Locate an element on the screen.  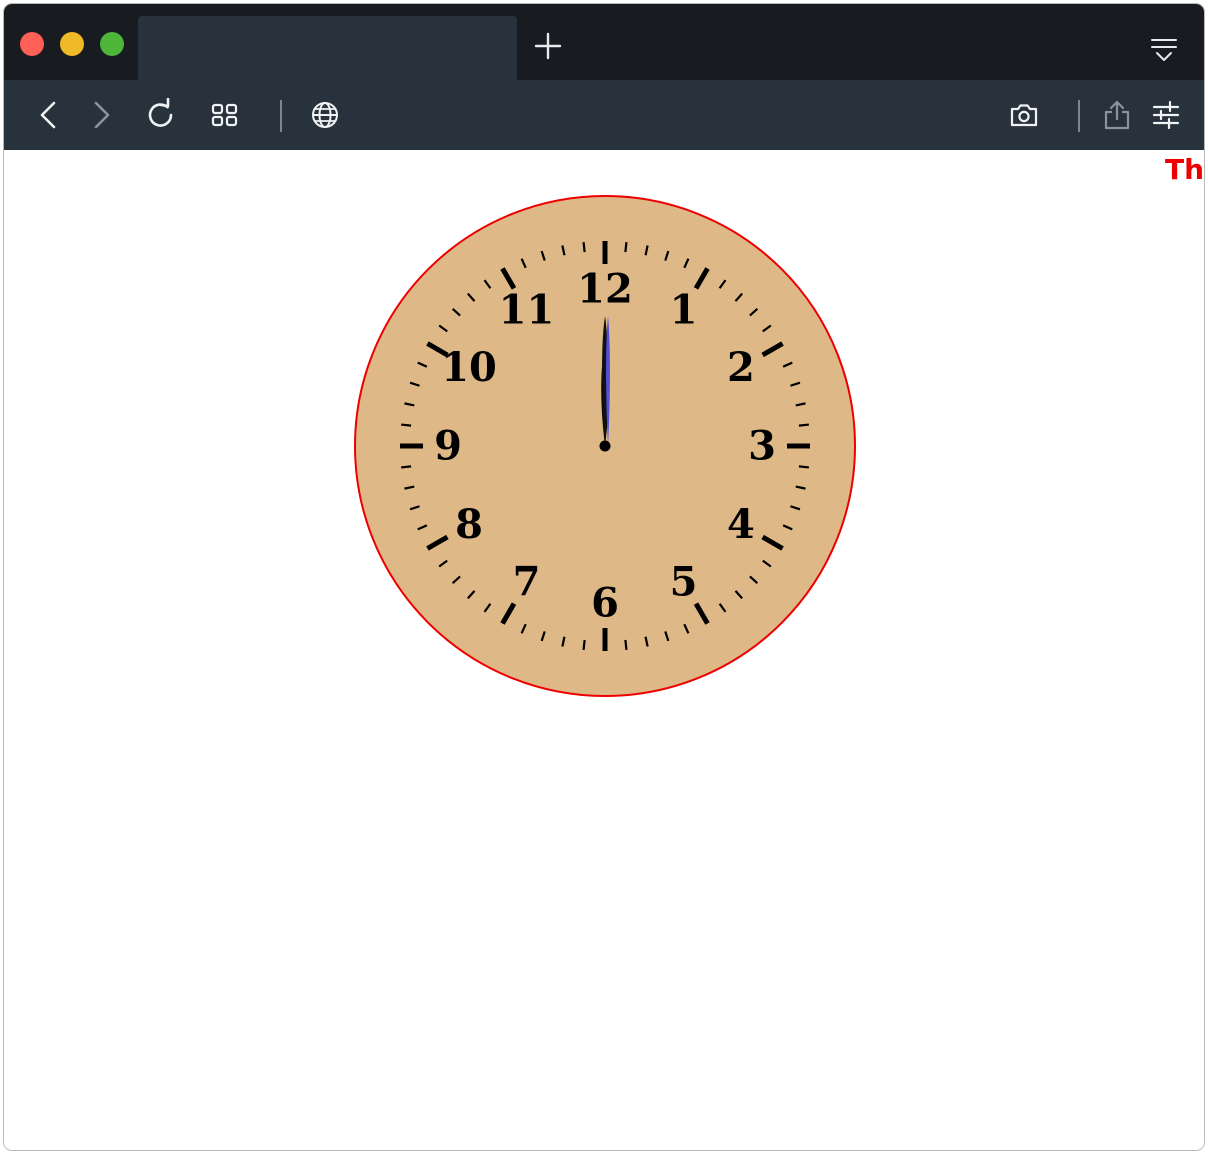
active-tab is located at coordinates (327, 48).